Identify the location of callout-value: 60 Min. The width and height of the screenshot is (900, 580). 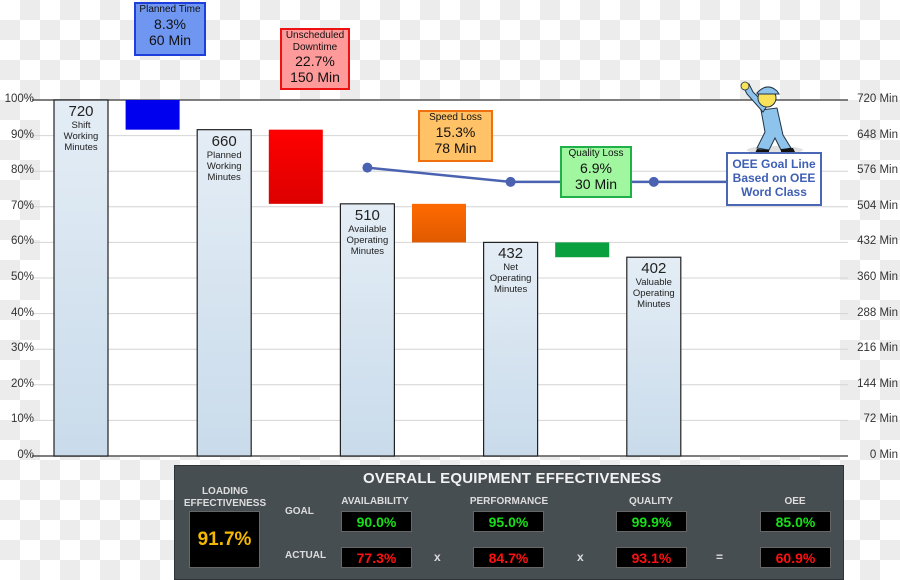
(170, 39).